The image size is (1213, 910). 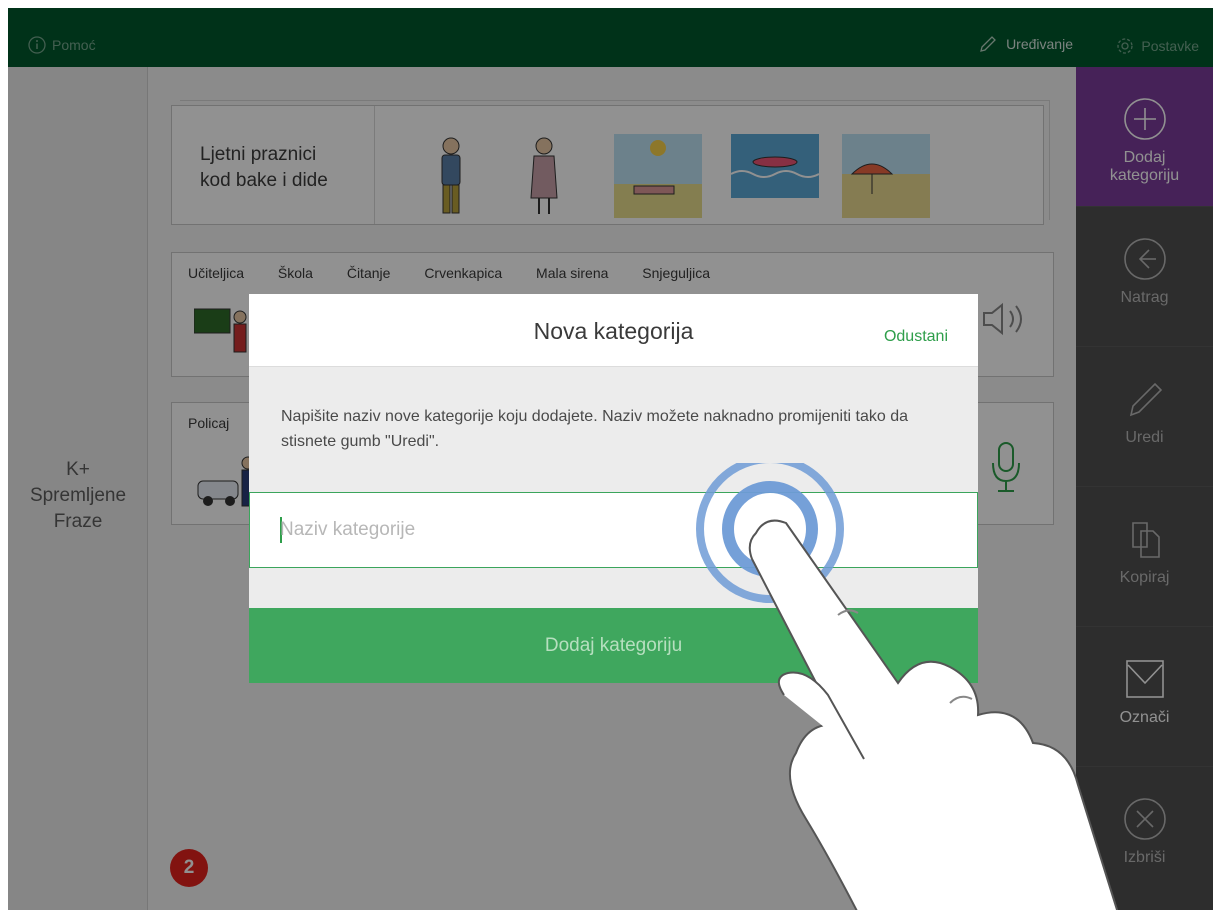 I want to click on dialog-header: Nova kategorija Odustani, so click(x=613, y=330).